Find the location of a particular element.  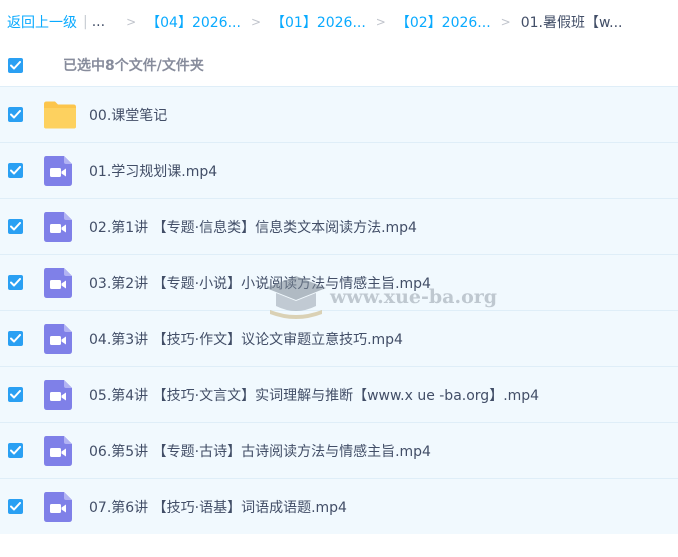

file-row: 04.第3讲 【技巧·作文】议论文审题立意技巧.mp4 is located at coordinates (339, 338).